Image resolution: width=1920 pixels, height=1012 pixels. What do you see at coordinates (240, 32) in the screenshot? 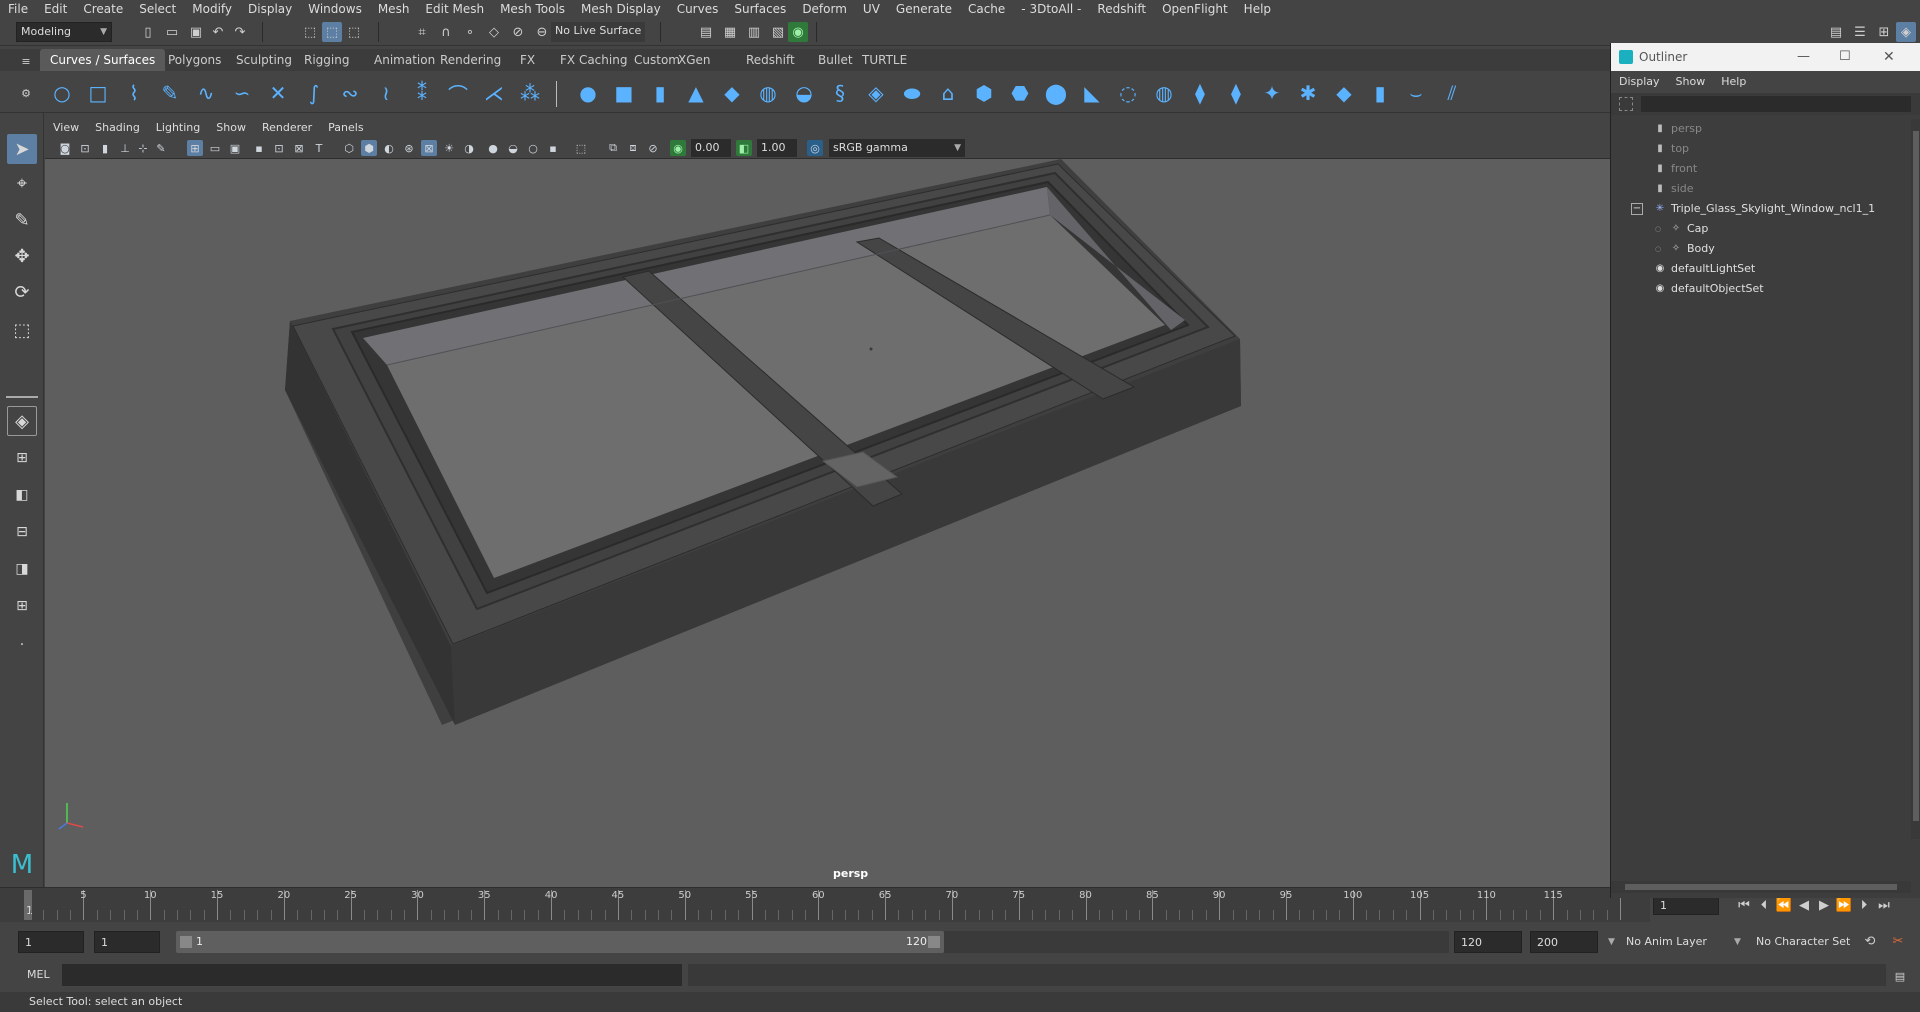
I see `redo-icon: ↷` at bounding box center [240, 32].